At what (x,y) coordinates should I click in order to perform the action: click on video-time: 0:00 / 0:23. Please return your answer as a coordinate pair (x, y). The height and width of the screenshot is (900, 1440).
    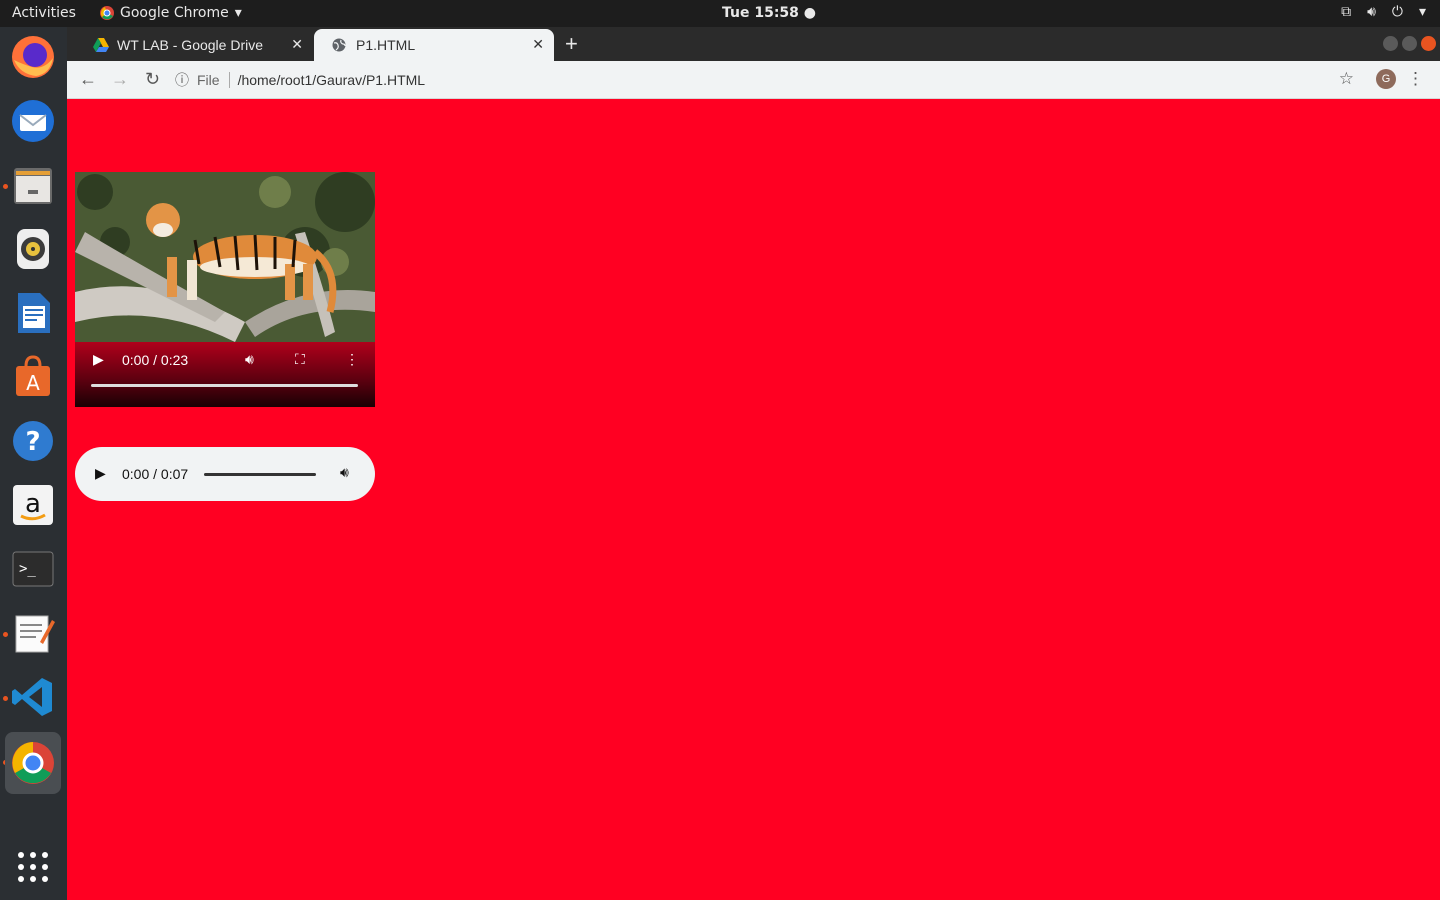
    Looking at the image, I should click on (155, 360).